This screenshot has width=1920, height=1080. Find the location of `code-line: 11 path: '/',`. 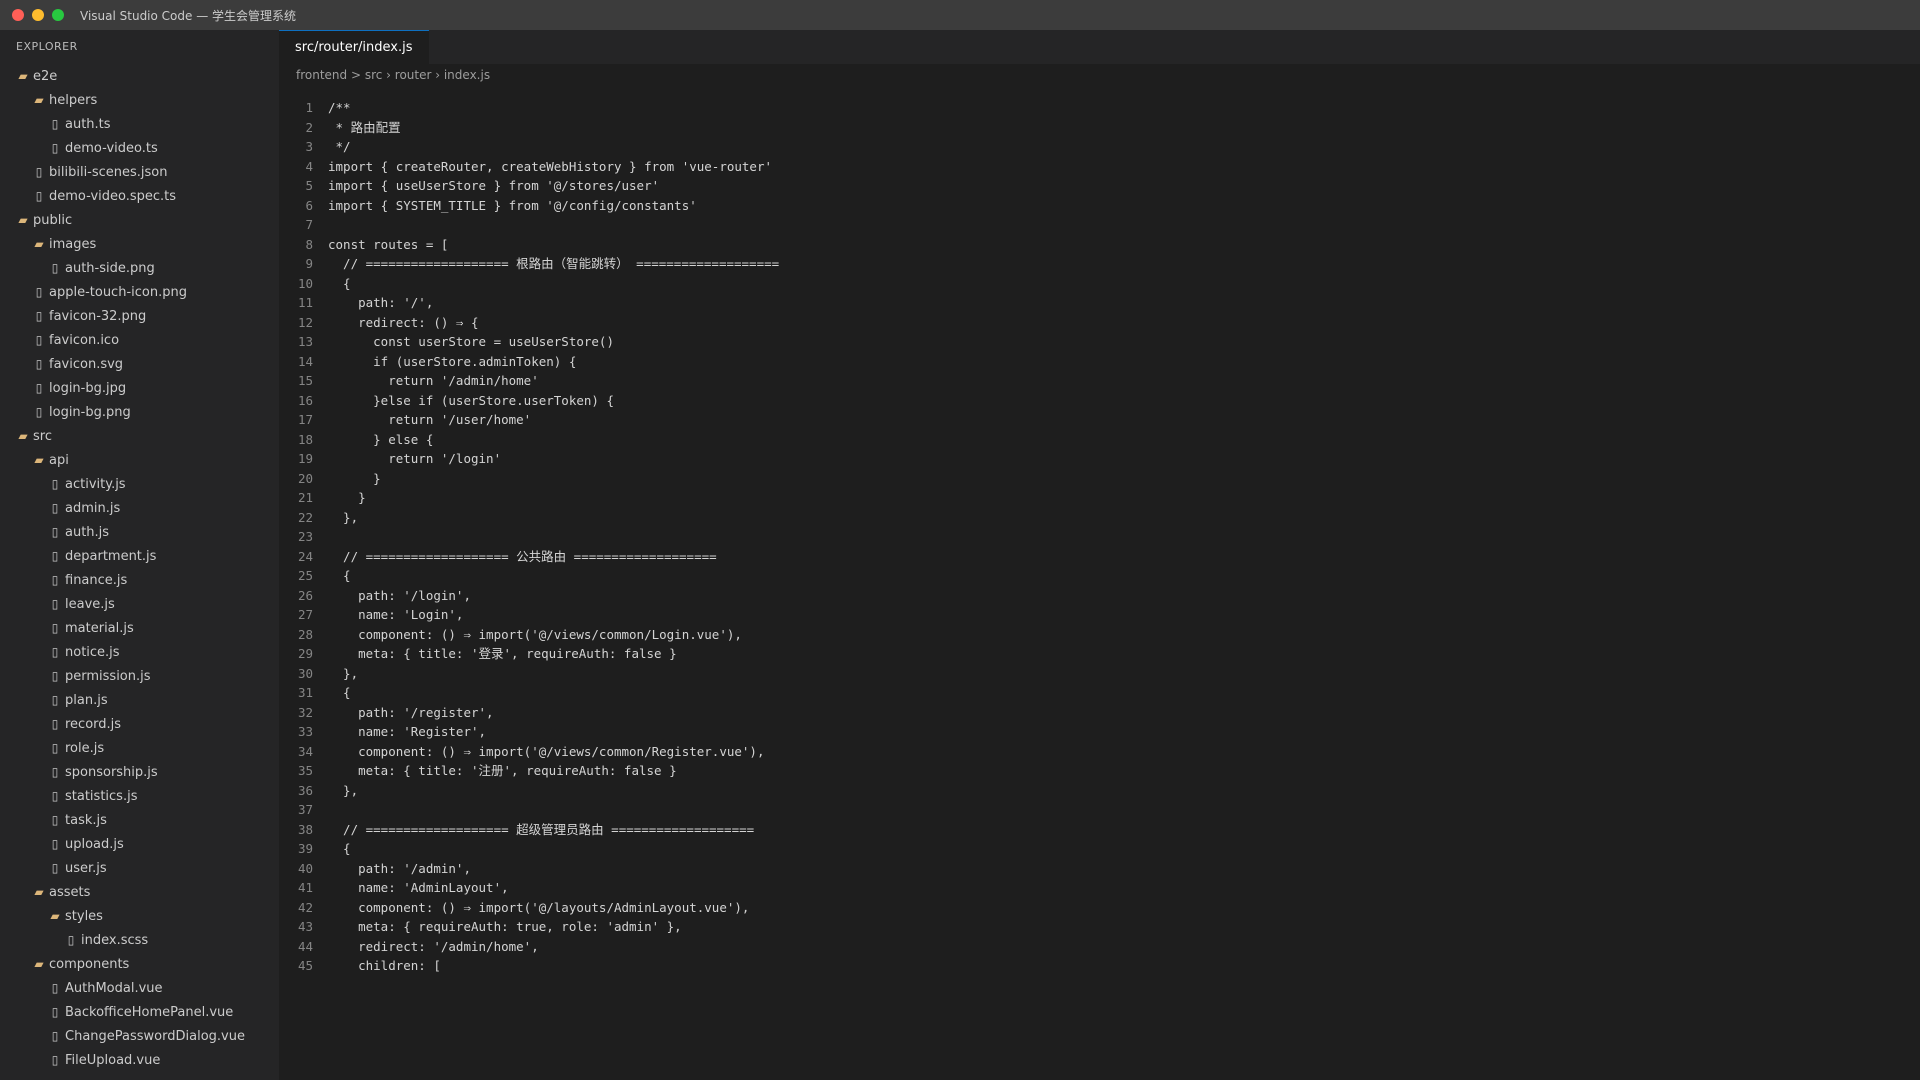

code-line: 11 path: '/', is located at coordinates (1099, 303).